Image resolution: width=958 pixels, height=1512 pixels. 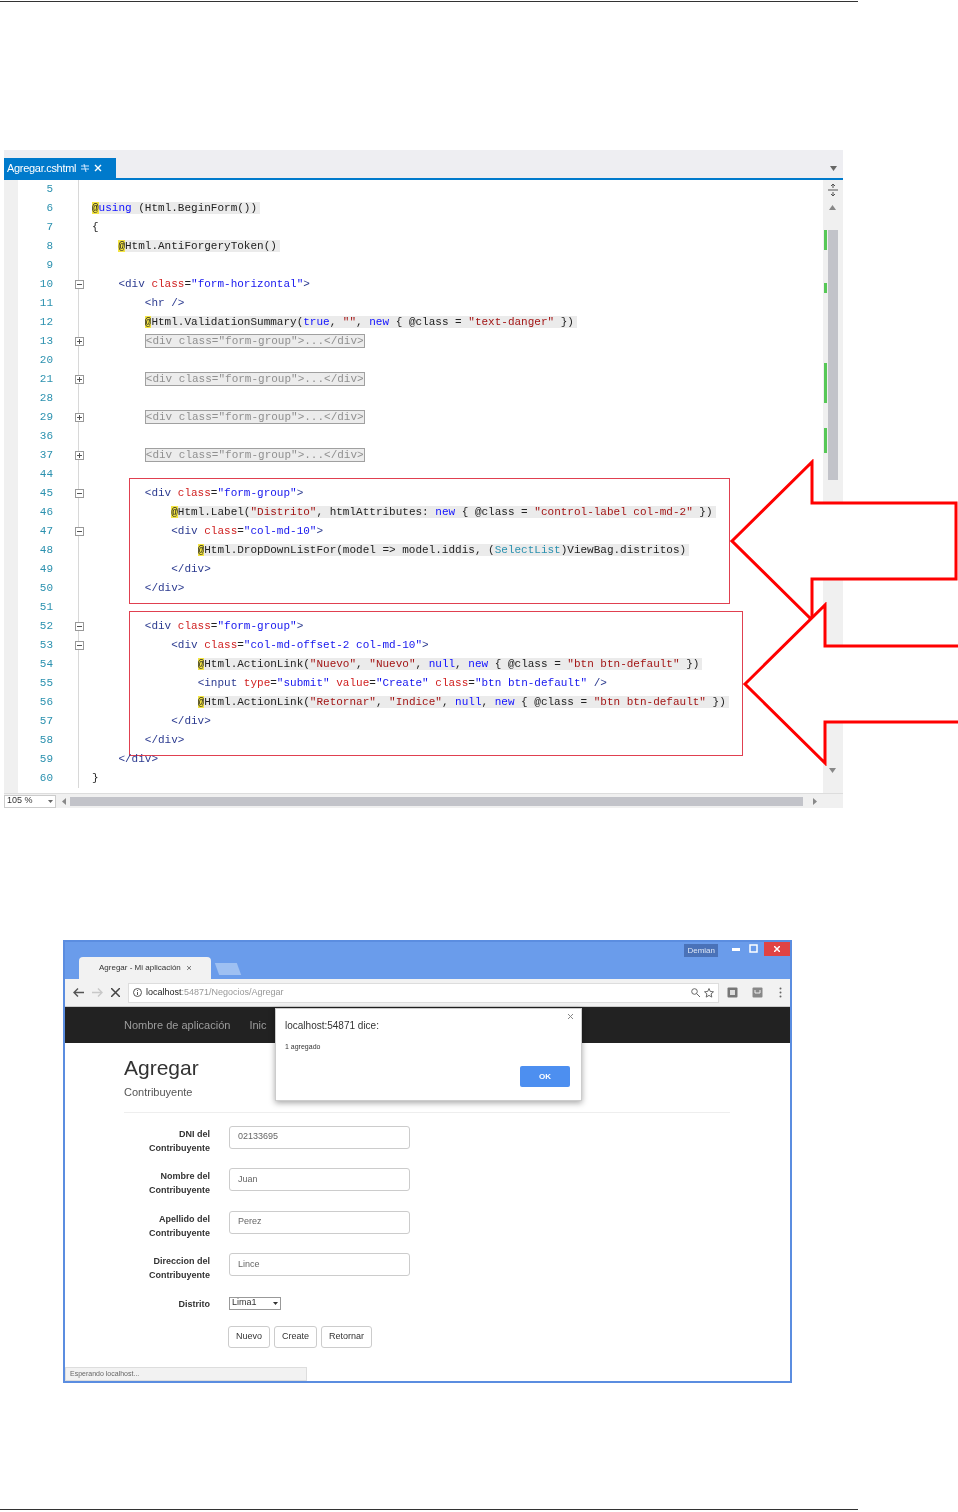 What do you see at coordinates (833, 190) in the screenshot?
I see `split-icon` at bounding box center [833, 190].